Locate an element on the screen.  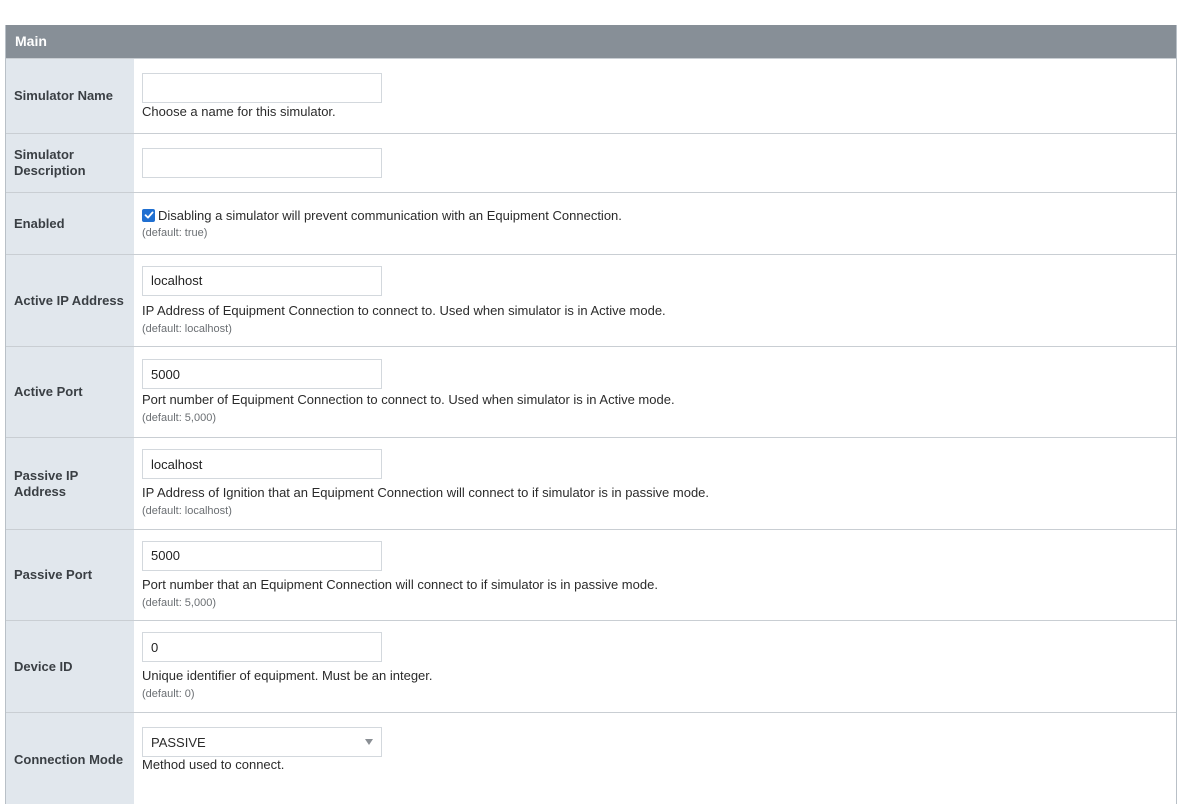
help-text: Choose a name for this simulator. is located at coordinates (239, 111).